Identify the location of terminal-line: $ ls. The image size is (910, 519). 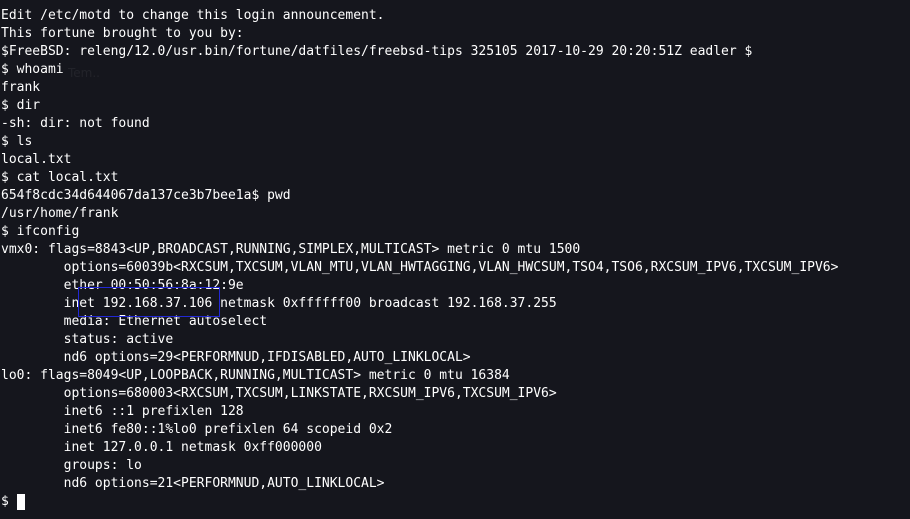
(17, 141).